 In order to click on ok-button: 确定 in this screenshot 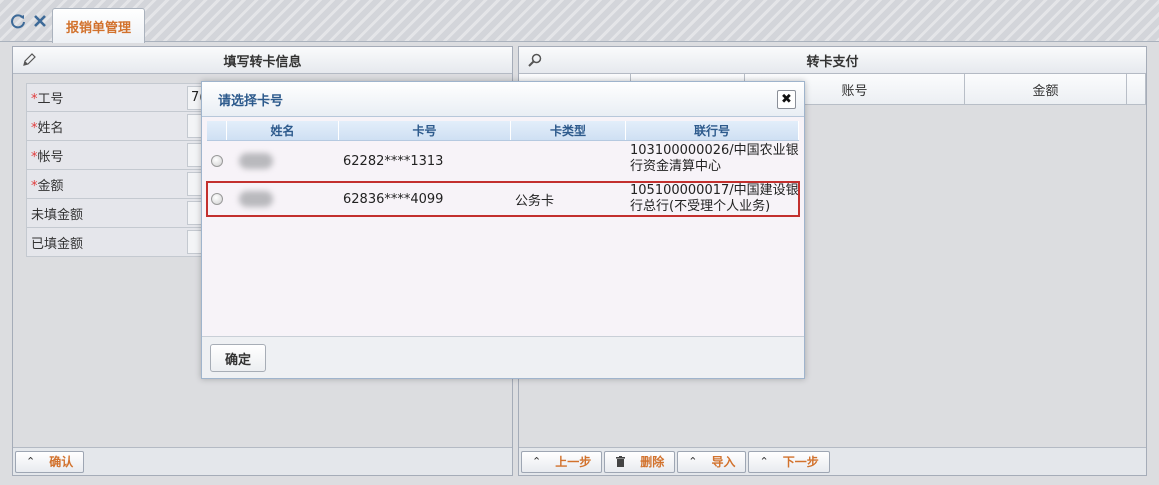, I will do `click(238, 358)`.